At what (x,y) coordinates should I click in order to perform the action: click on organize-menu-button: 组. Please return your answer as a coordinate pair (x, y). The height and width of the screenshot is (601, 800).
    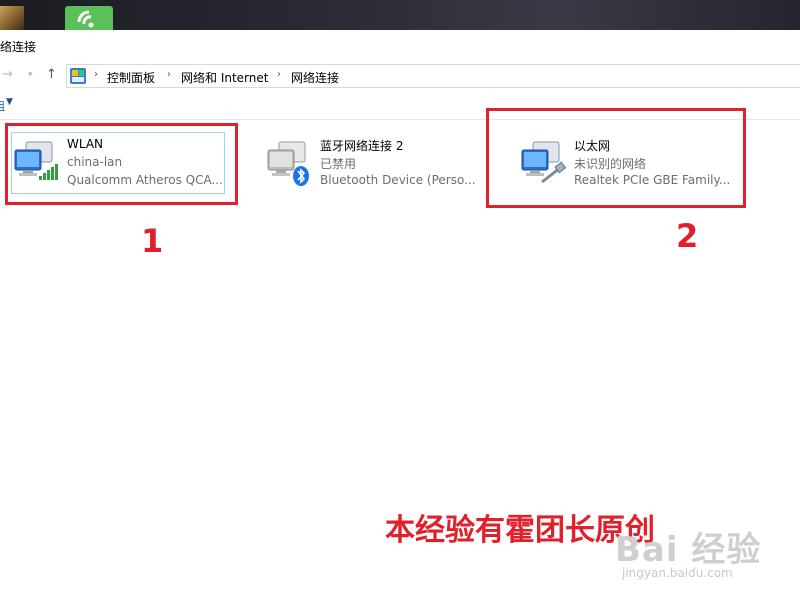
    Looking at the image, I should click on (2, 106).